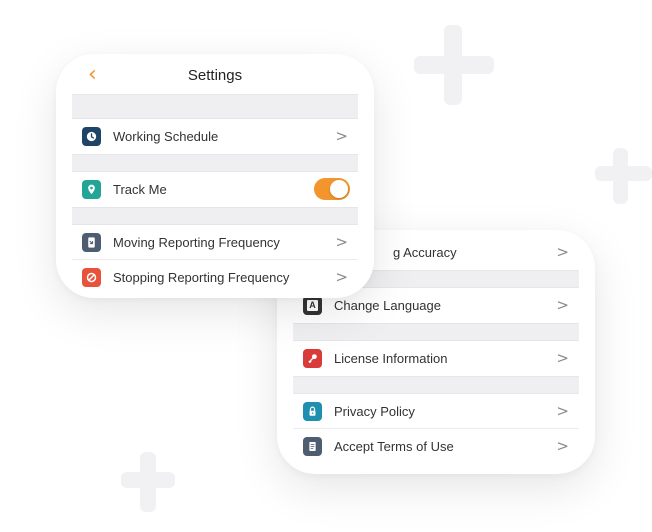 The height and width of the screenshot is (532, 652). I want to click on moving-reporting-frequency-row: Moving Reporting Frequency >, so click(215, 242).